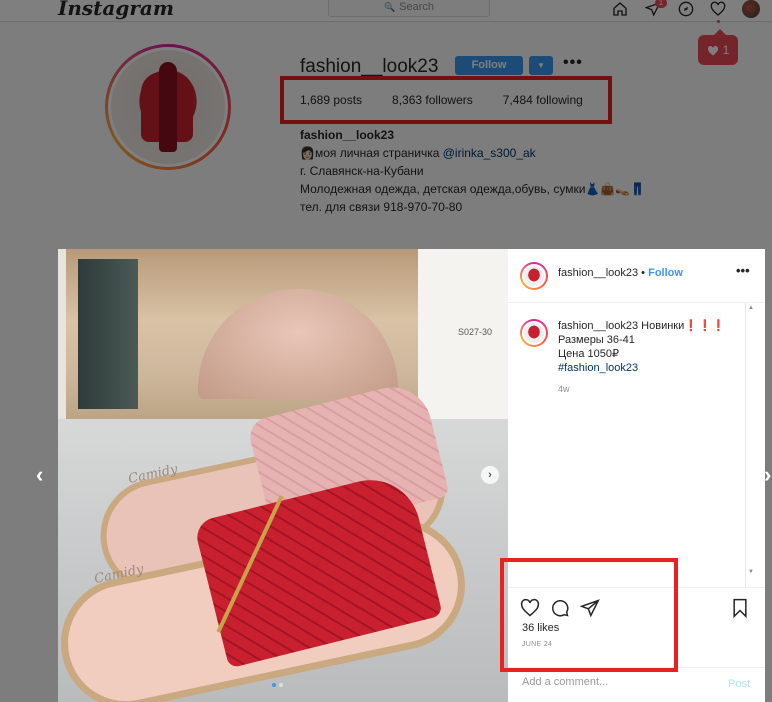 This screenshot has height=702, width=772. I want to click on post-follow-button: Follow, so click(665, 273).